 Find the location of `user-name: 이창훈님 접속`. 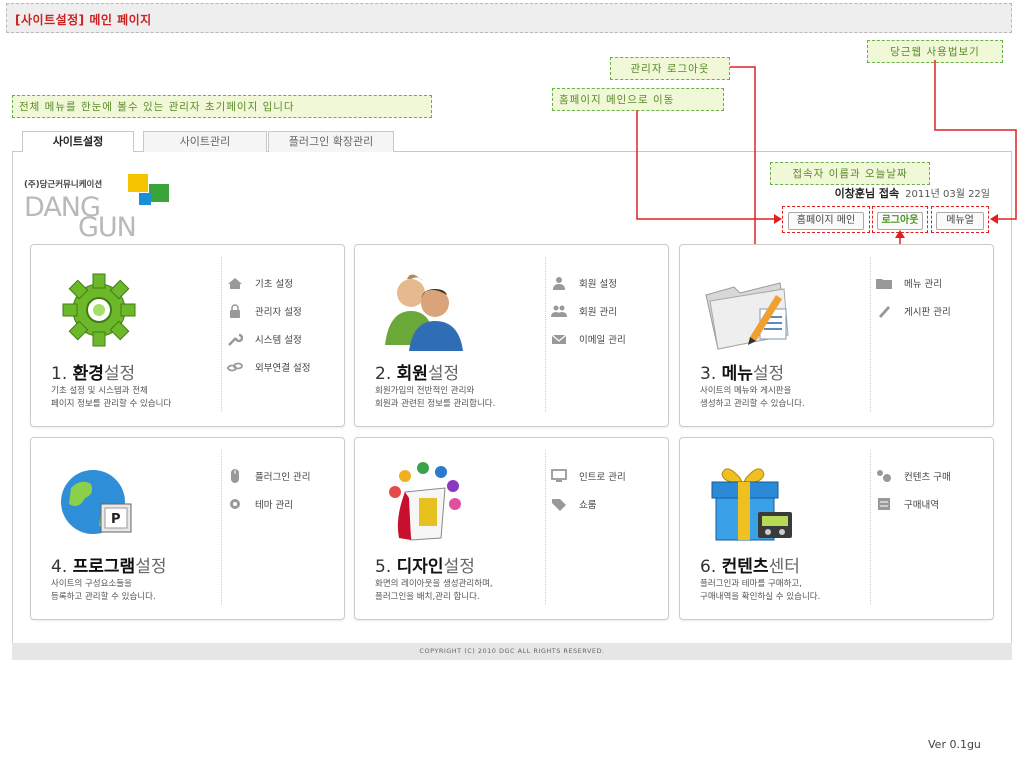

user-name: 이창훈님 접속 is located at coordinates (867, 193).